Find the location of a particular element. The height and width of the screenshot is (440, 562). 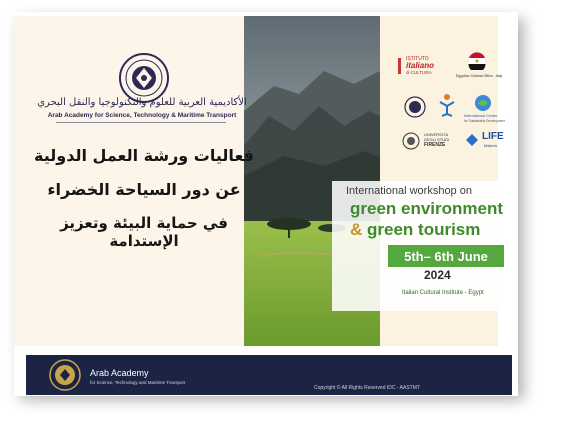

footer-academy-name: Arab Academy is located at coordinates (119, 373).